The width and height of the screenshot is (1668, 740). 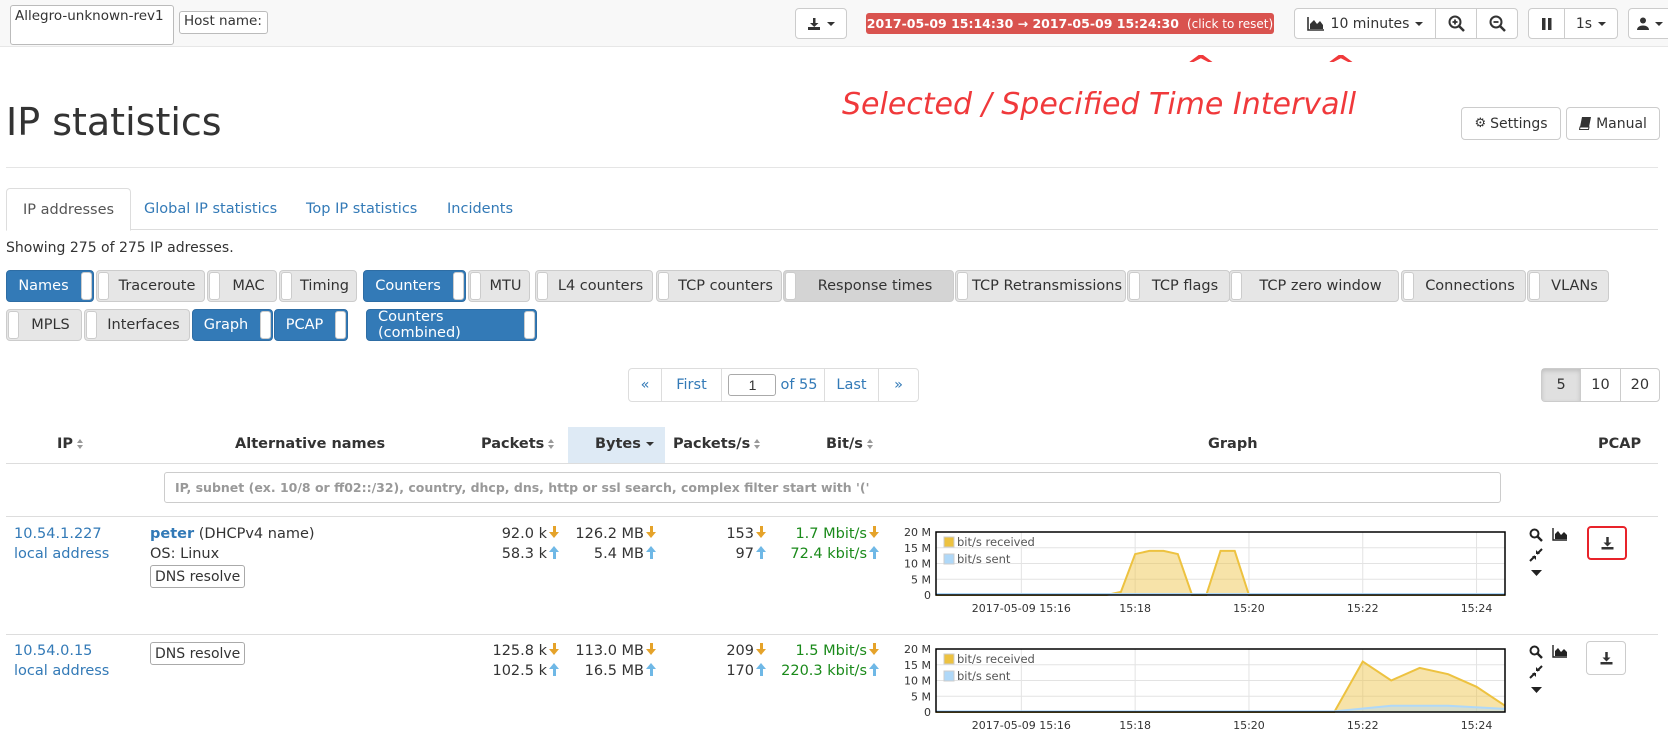 I want to click on column-header-packets-per-s: Packets/s, so click(x=717, y=444).